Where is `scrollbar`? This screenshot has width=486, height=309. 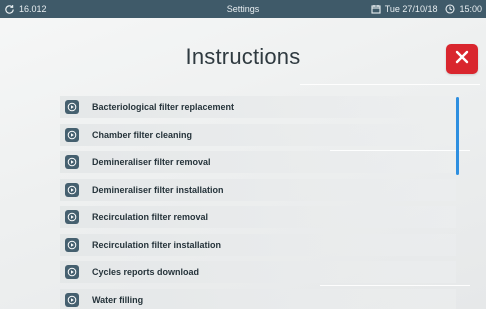
scrollbar is located at coordinates (457, 136).